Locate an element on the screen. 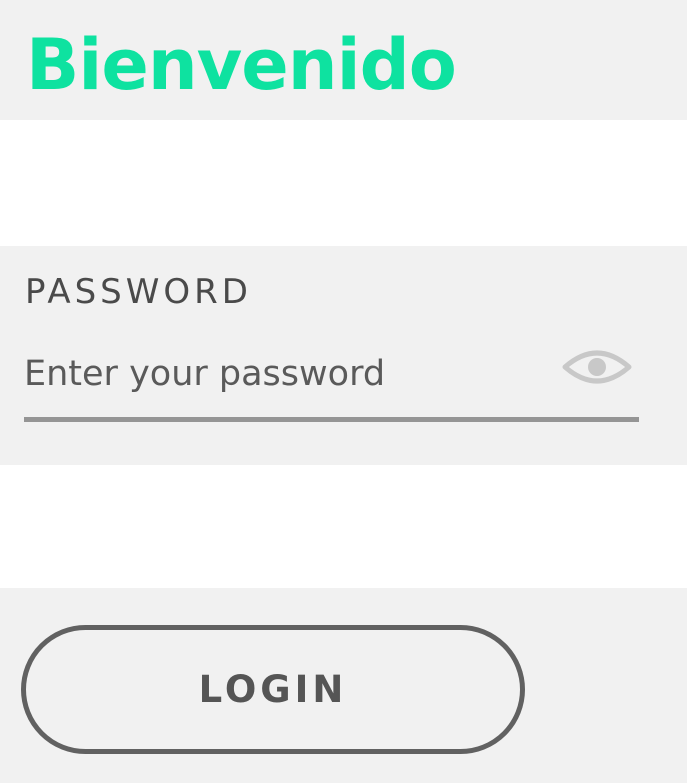  show-password-toggle is located at coordinates (597, 367).